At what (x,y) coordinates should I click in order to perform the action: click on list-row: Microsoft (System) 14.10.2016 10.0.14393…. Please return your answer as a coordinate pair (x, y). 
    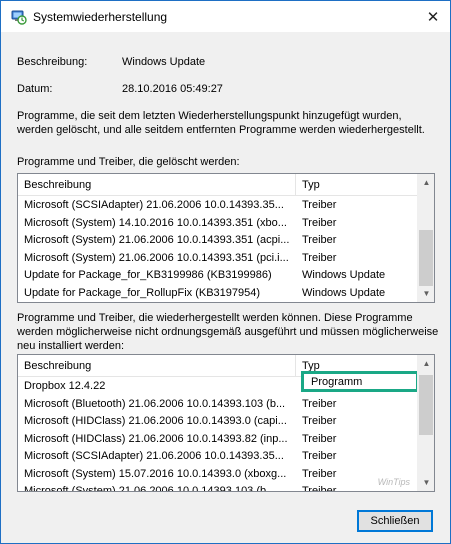
    Looking at the image, I should click on (218, 224).